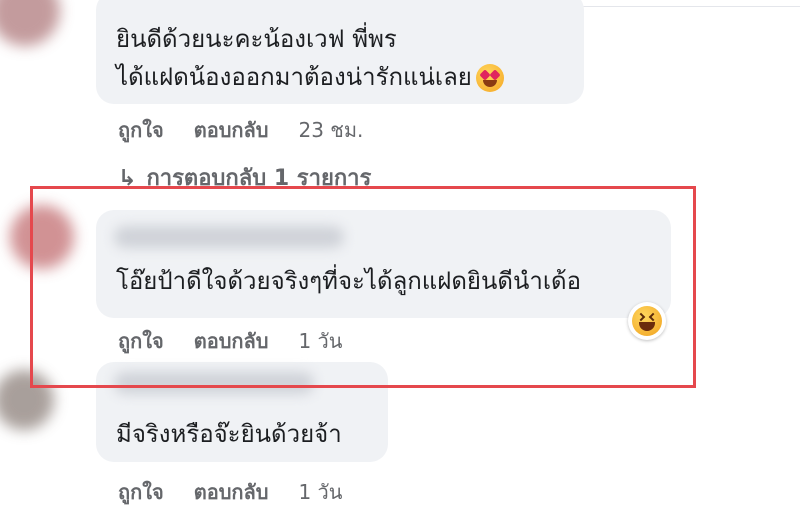  I want to click on replies-count-label: การตอบกลับ 1 รายการ, so click(259, 178).